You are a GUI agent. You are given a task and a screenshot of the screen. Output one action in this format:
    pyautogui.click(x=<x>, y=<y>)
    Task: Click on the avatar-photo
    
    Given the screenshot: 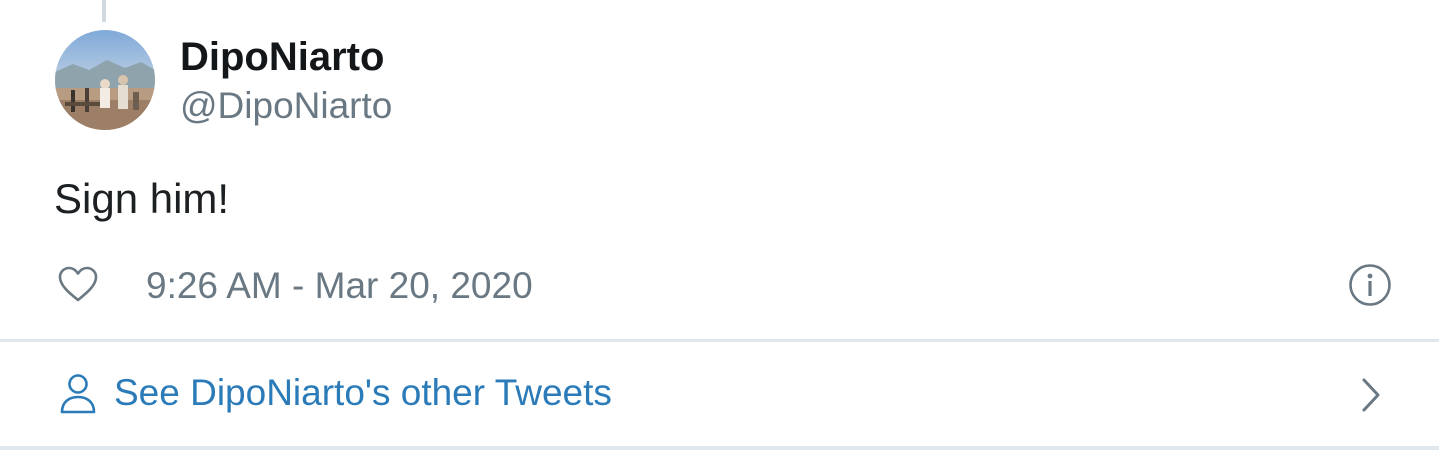 What is the action you would take?
    pyautogui.click(x=105, y=80)
    